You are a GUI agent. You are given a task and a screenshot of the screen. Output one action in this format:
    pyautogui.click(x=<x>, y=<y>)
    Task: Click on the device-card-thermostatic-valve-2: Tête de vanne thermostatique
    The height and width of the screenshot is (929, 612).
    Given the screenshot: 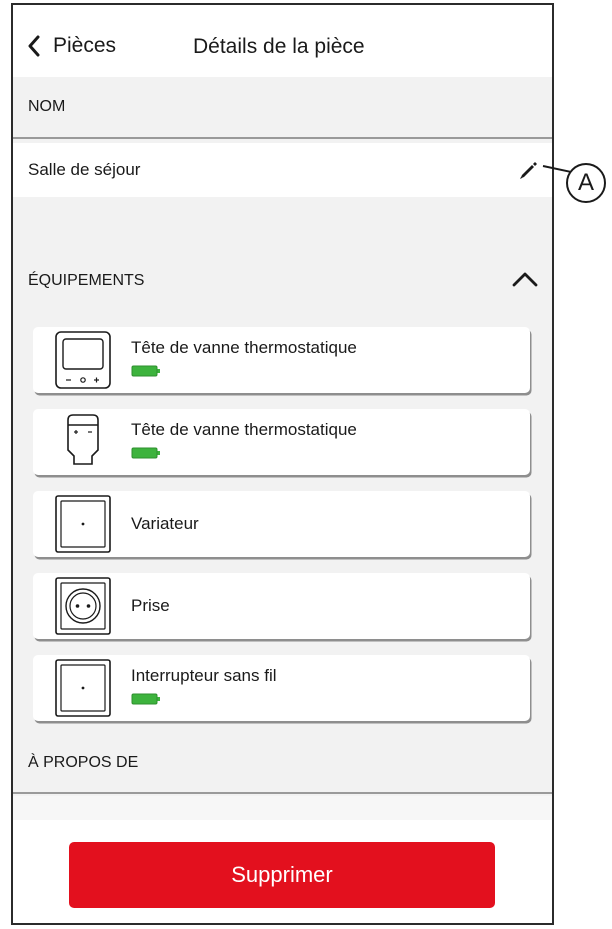 What is the action you would take?
    pyautogui.click(x=281, y=442)
    